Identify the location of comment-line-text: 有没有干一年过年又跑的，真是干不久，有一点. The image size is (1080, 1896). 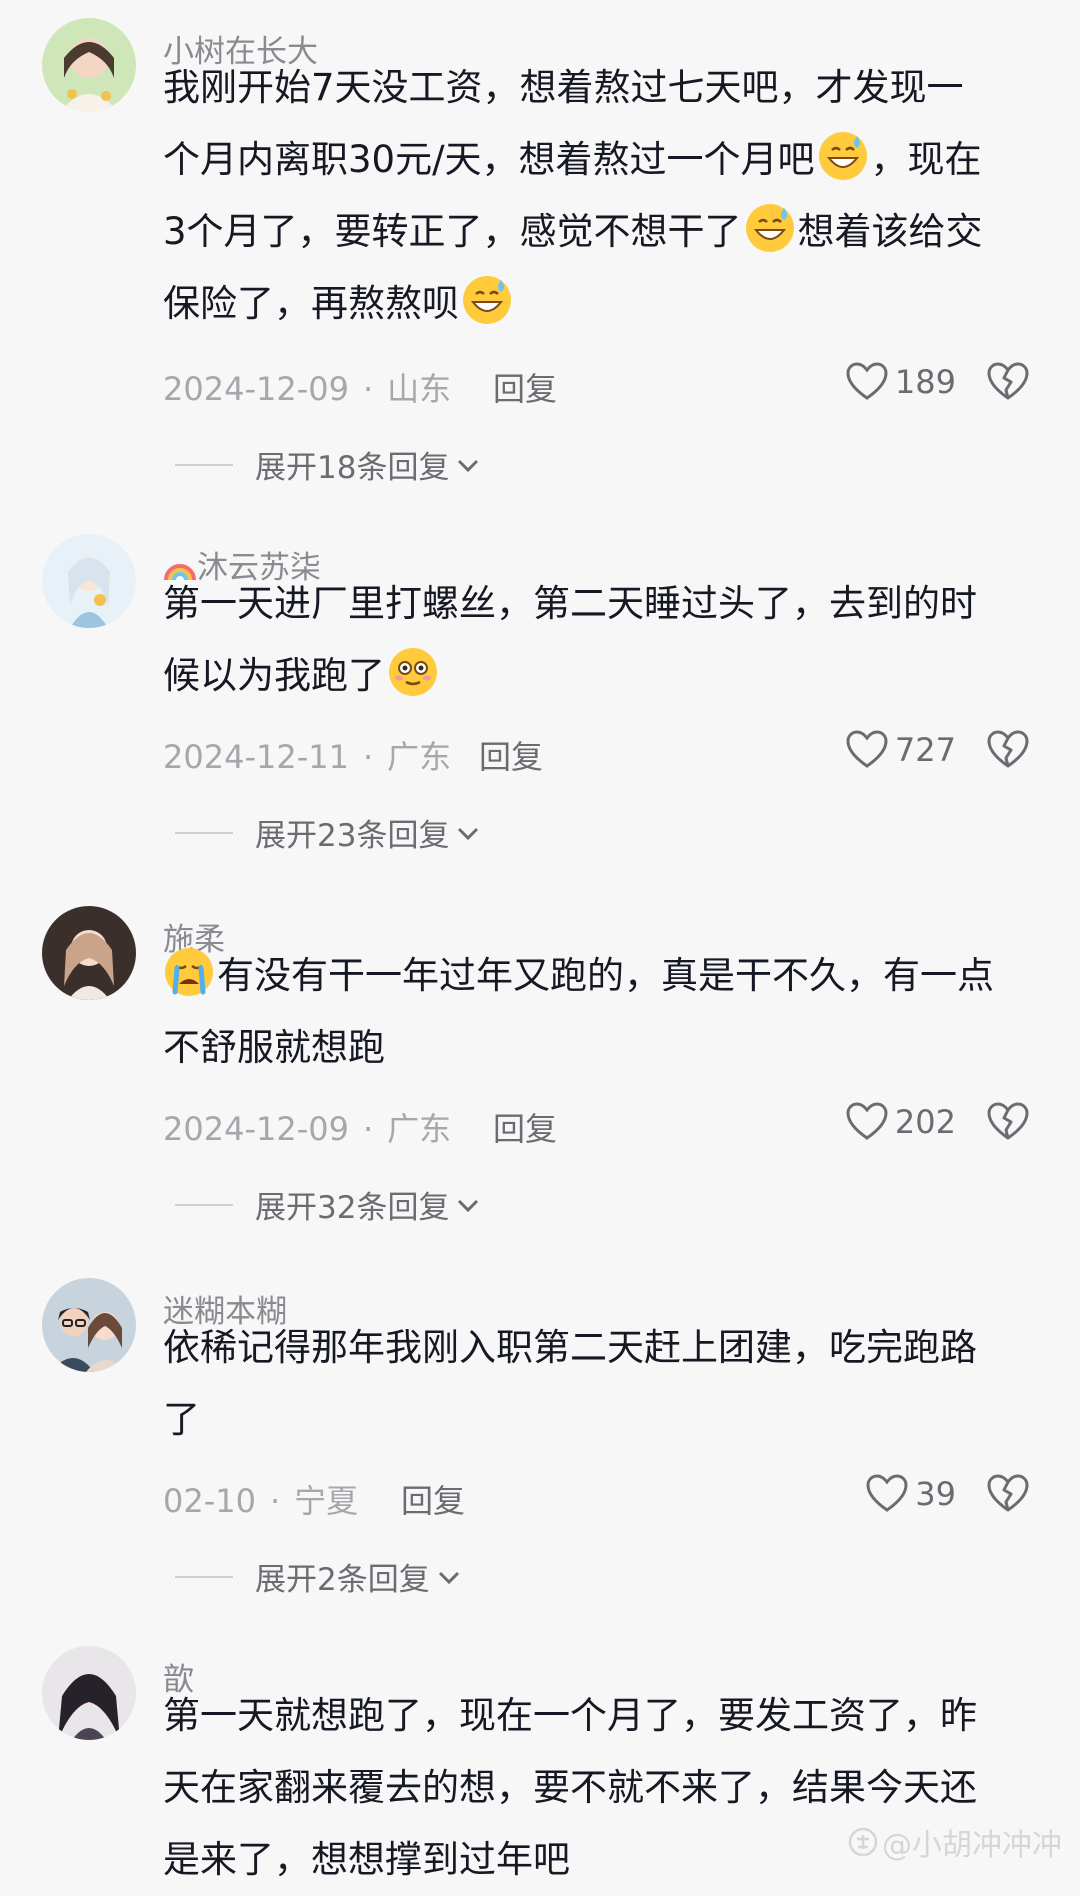
(605, 975).